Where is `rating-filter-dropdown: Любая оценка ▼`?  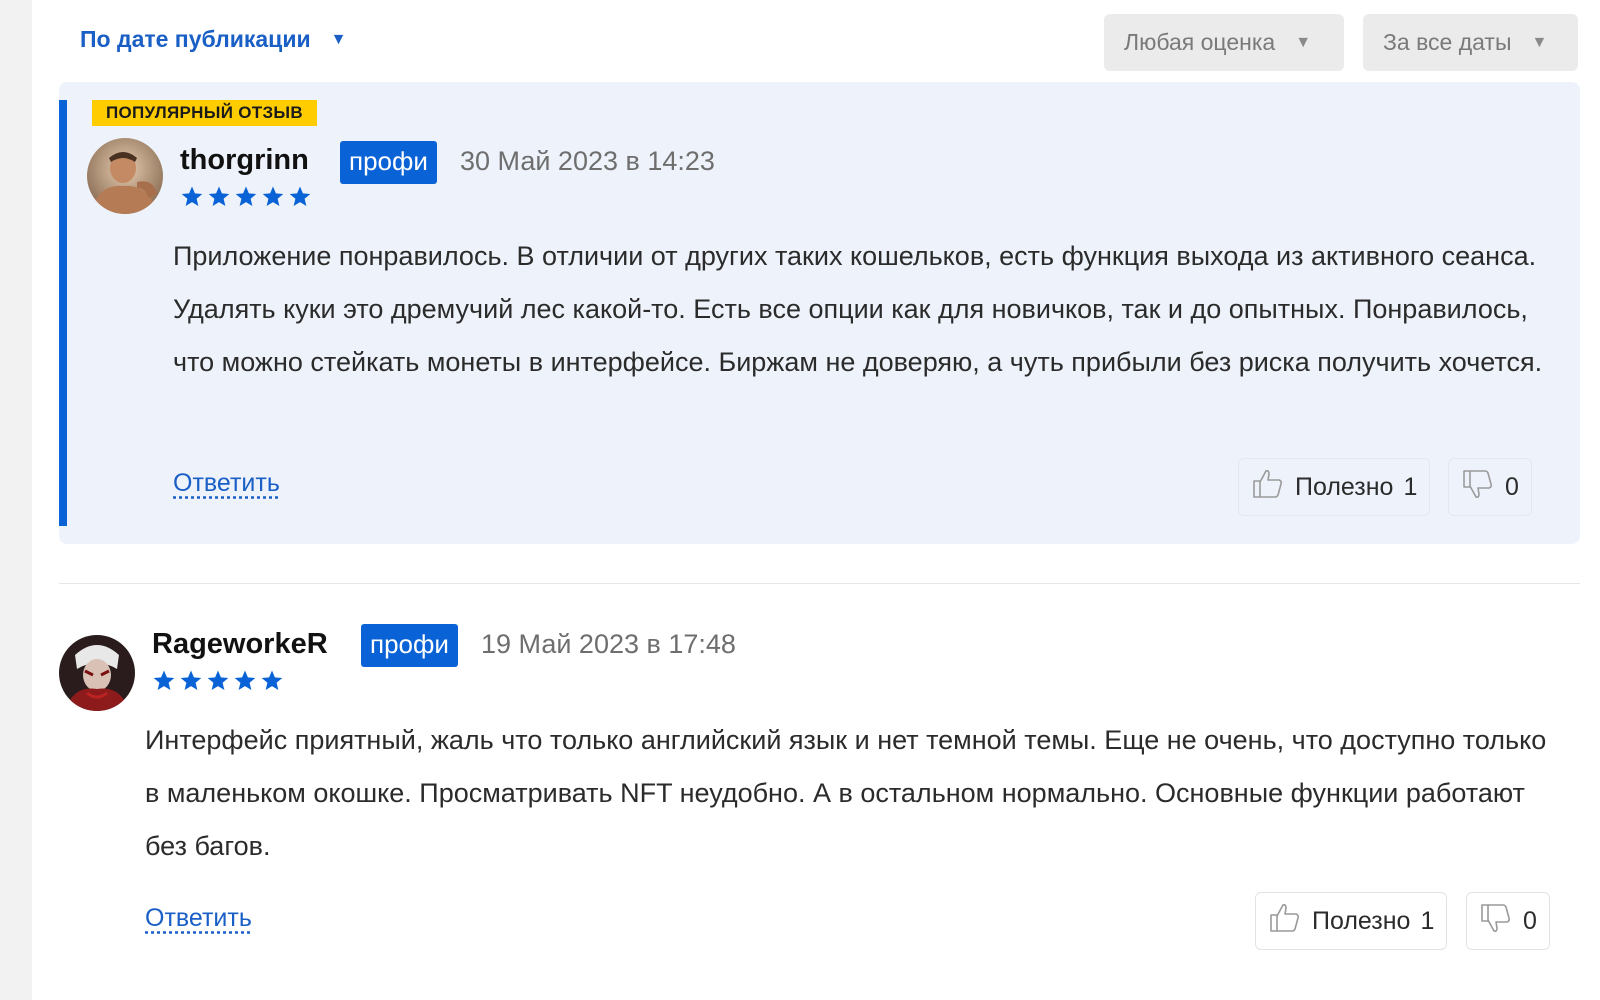
rating-filter-dropdown: Любая оценка ▼ is located at coordinates (1224, 42).